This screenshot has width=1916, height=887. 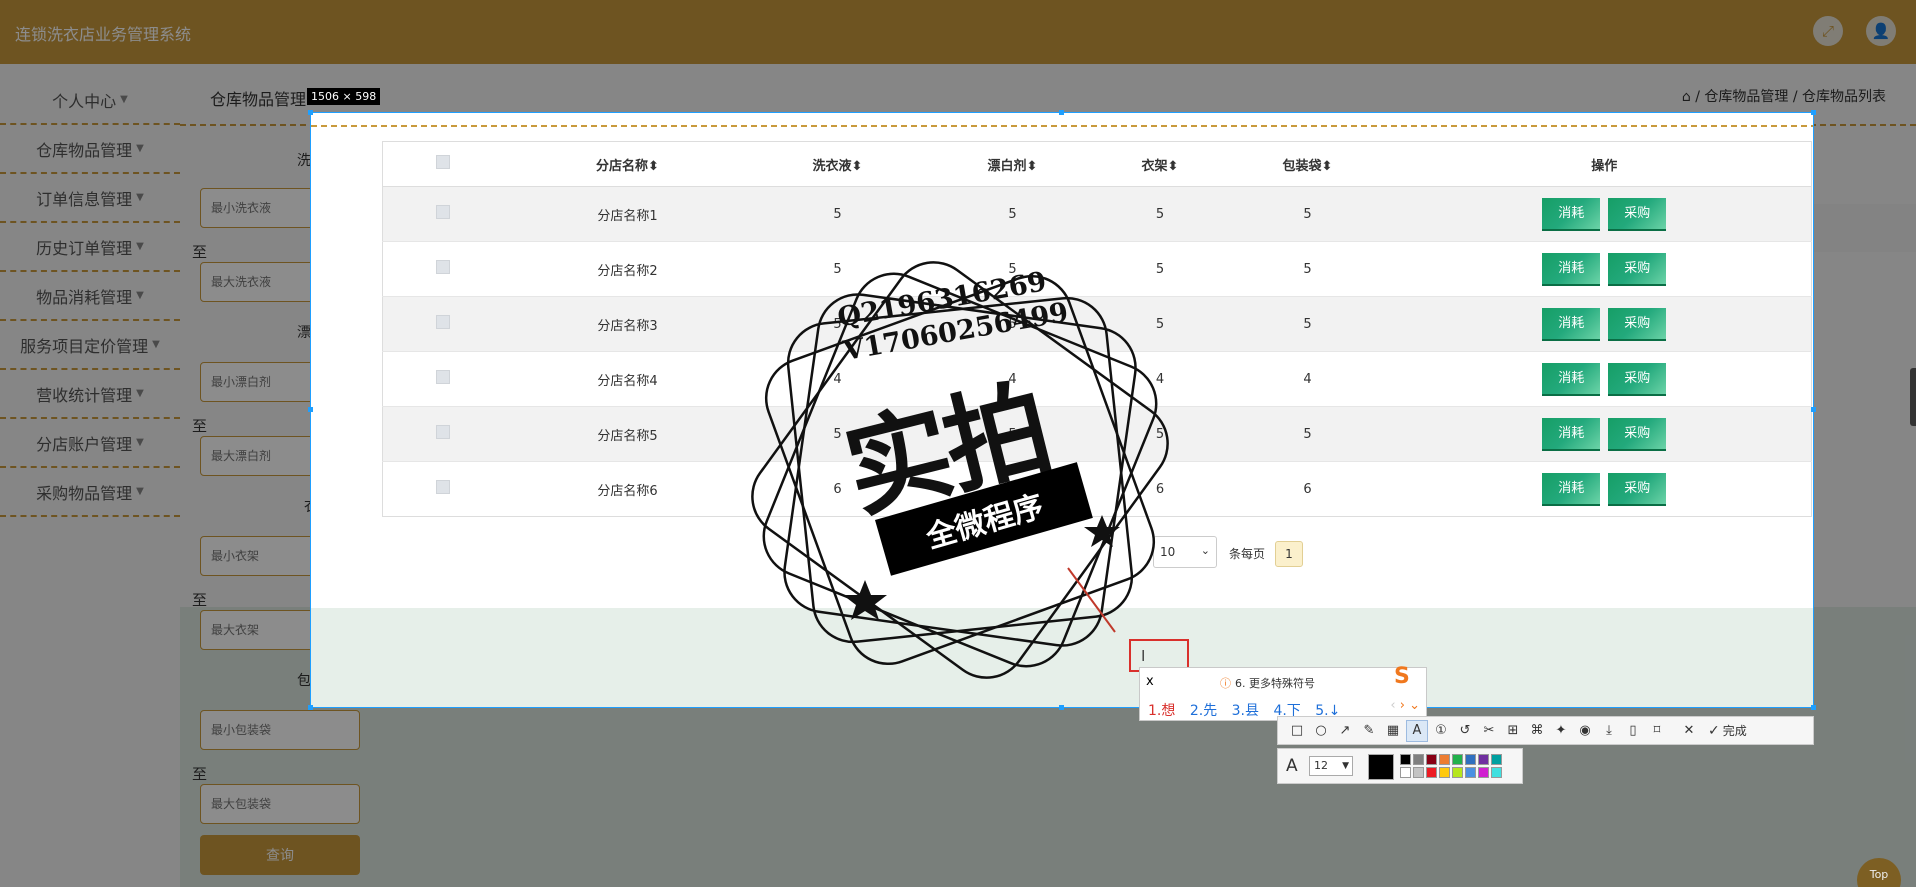 I want to click on sogou-logo-icon: S, so click(x=1402, y=676).